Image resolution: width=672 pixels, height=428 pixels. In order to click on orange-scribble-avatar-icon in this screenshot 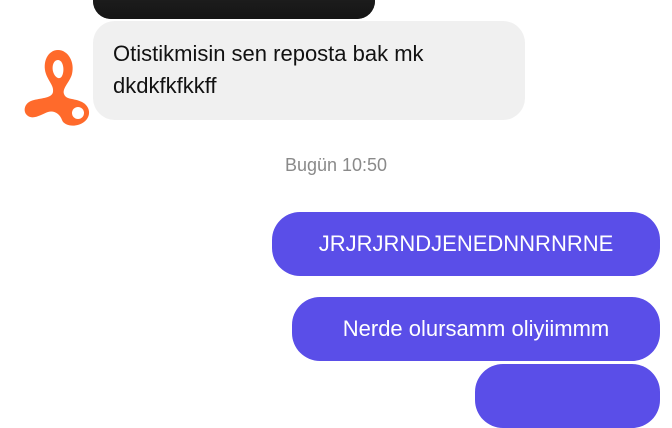, I will do `click(59, 85)`.